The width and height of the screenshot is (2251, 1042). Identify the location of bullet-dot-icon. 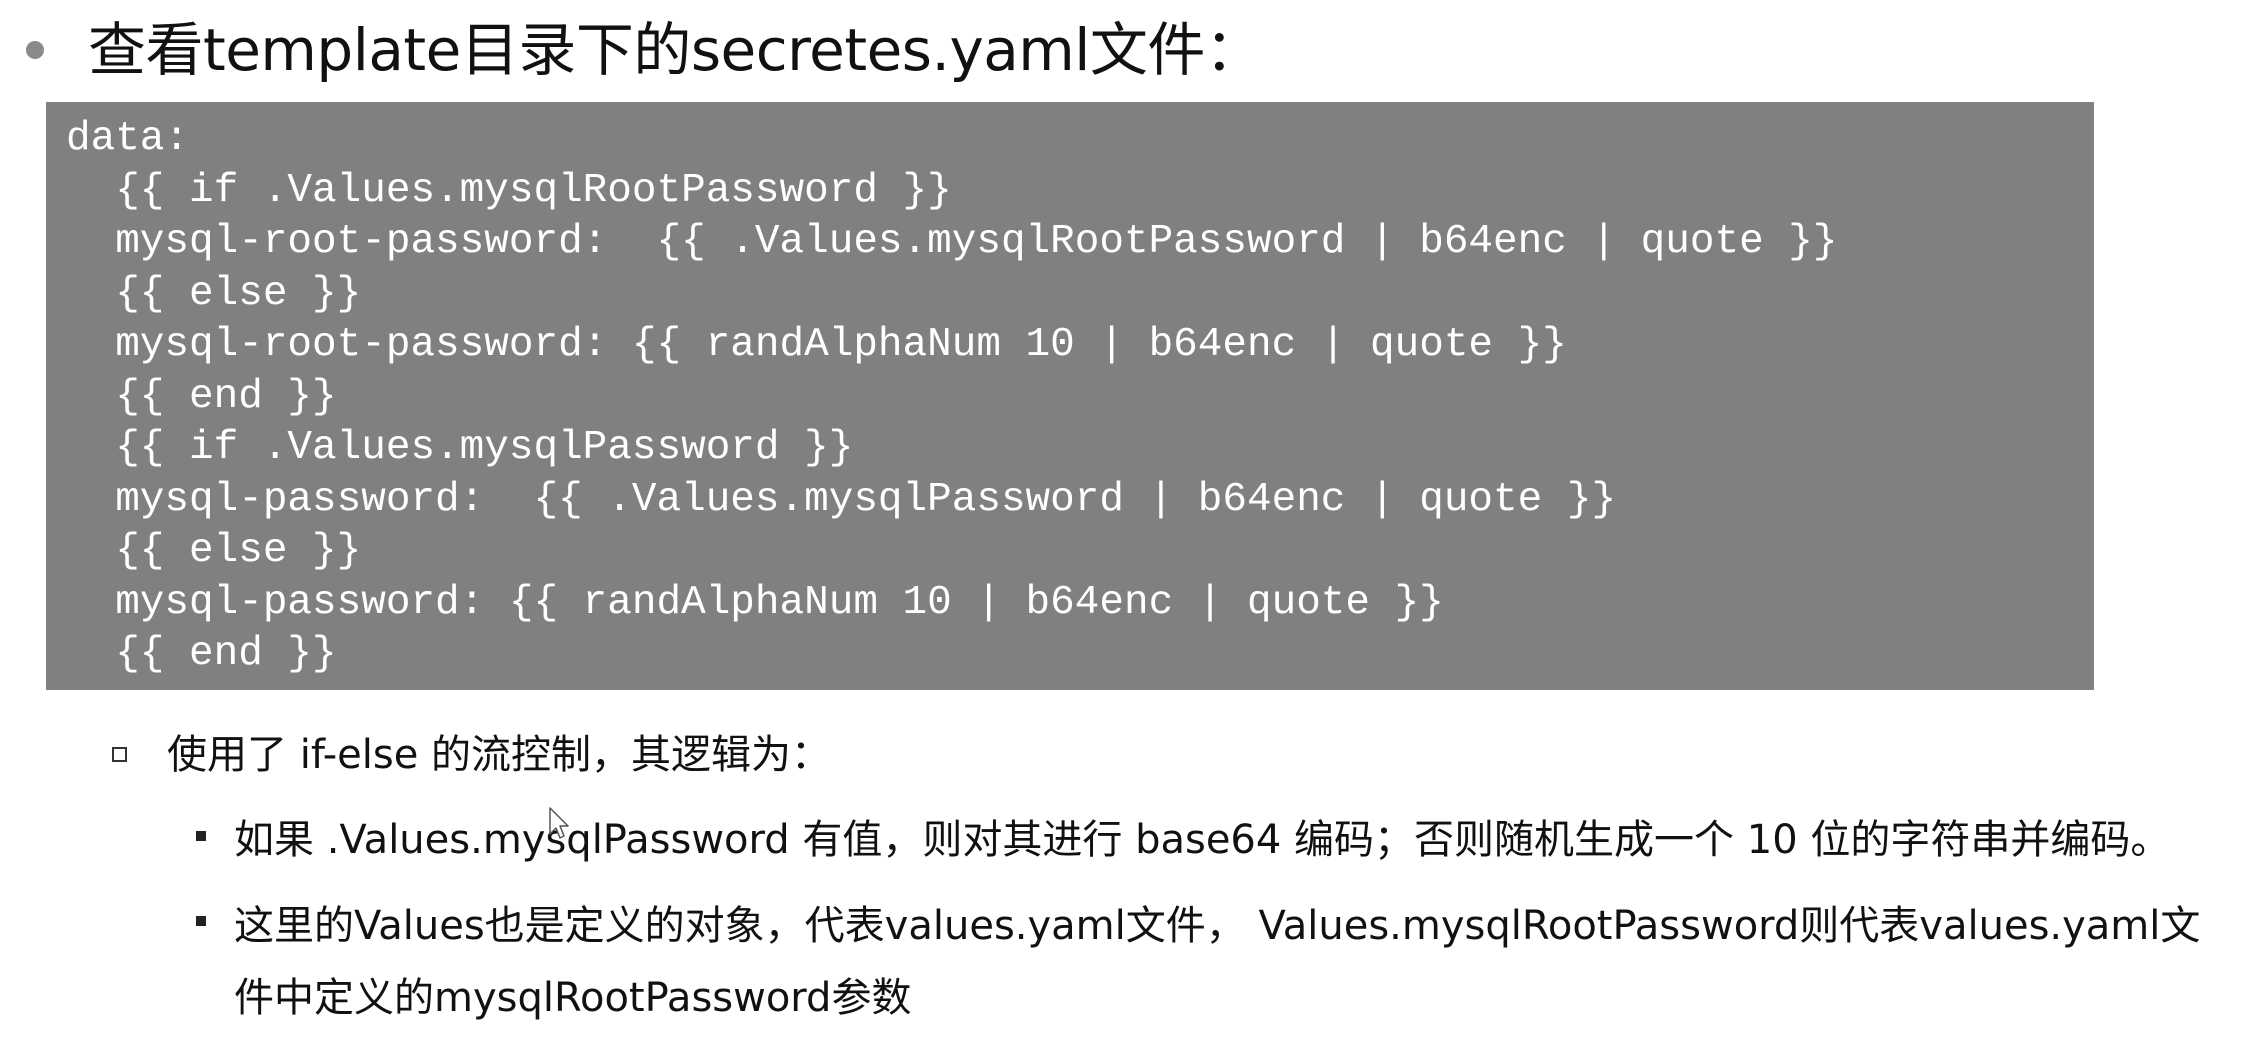
(35, 50).